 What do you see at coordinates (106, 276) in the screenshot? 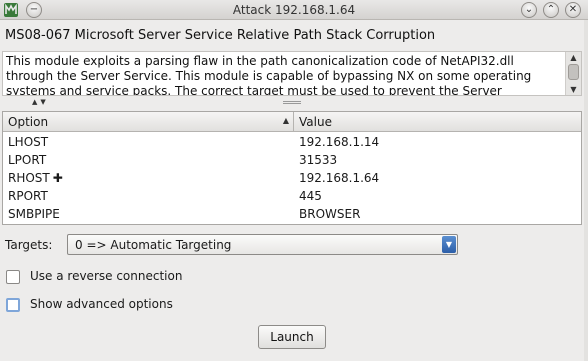
I see `reverse-connection-label: Use a reverse connection` at bounding box center [106, 276].